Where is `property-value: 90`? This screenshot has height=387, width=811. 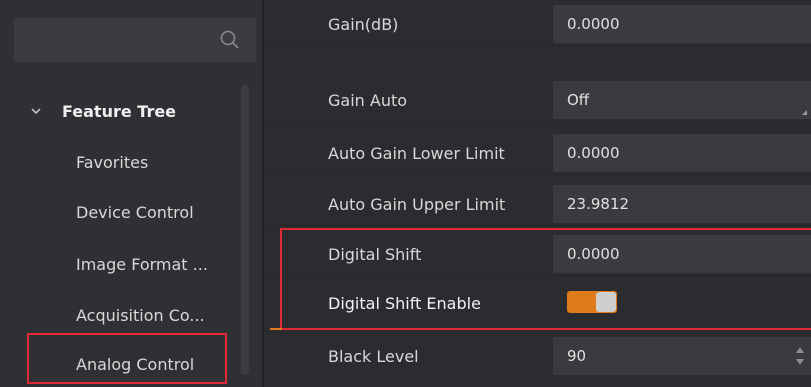 property-value: 90 is located at coordinates (577, 356).